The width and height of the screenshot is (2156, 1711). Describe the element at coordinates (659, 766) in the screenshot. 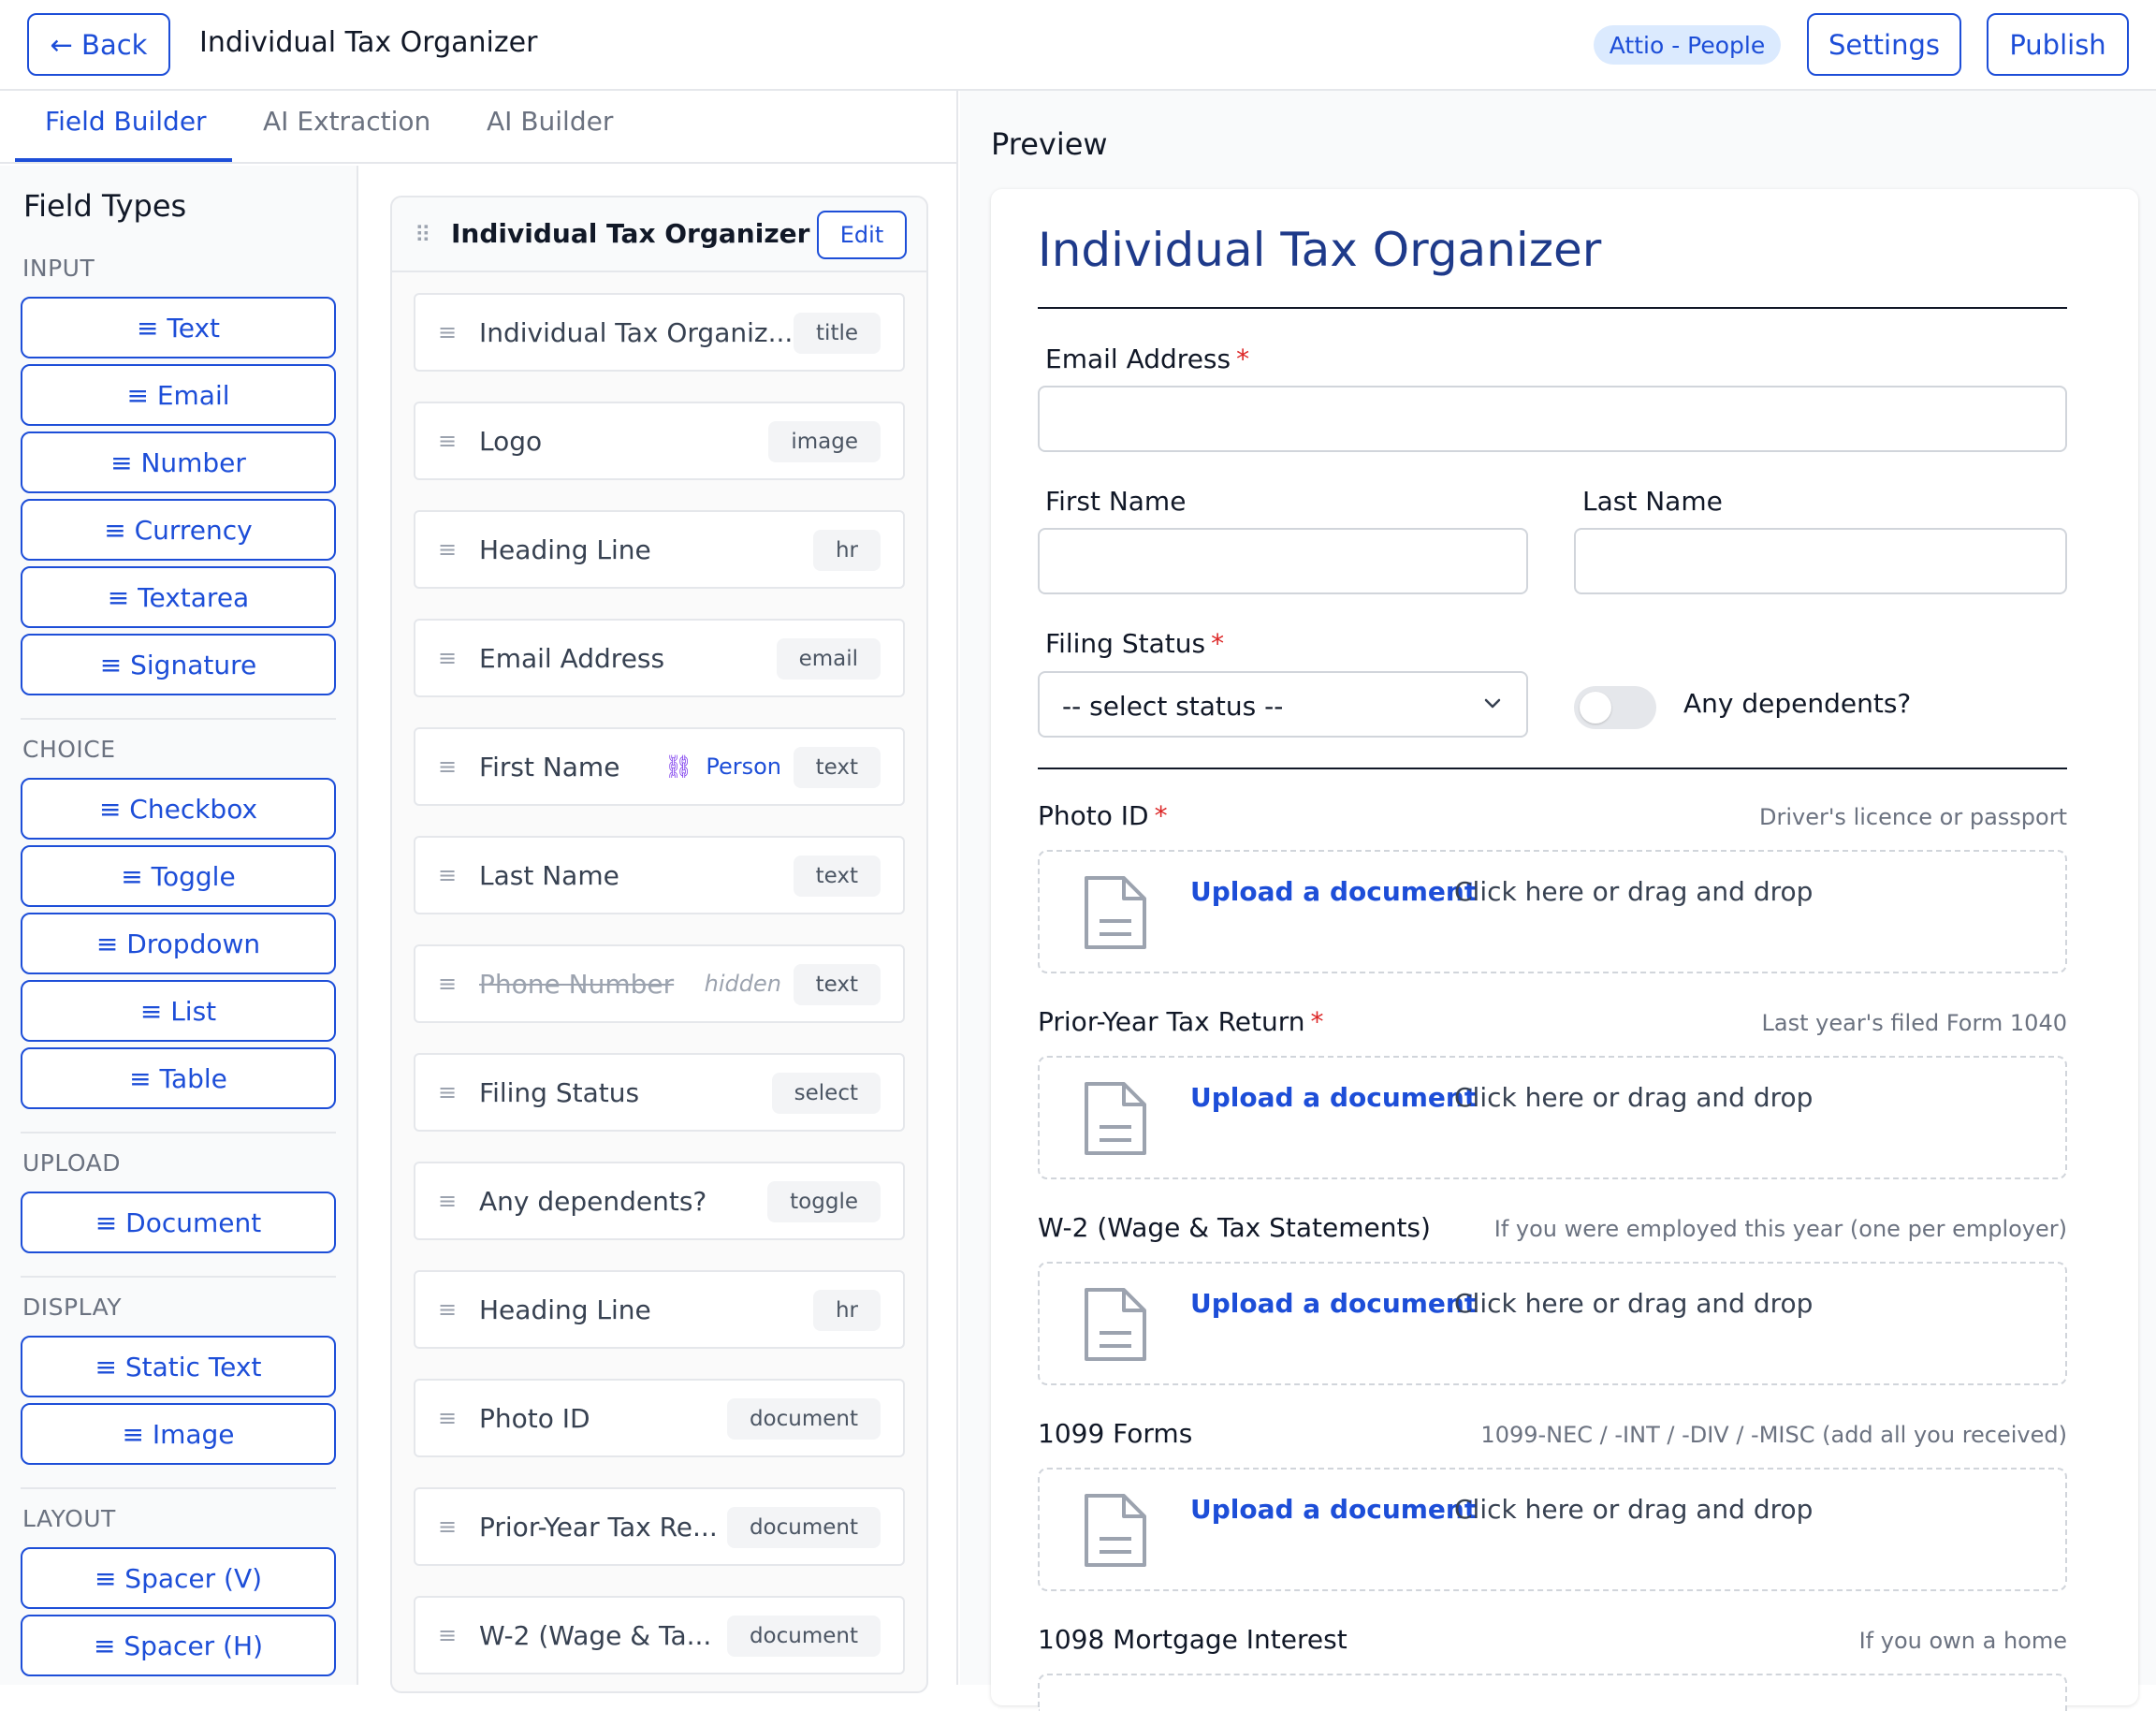

I see `field-row: ≡ First Name ⛓ Person text` at that location.